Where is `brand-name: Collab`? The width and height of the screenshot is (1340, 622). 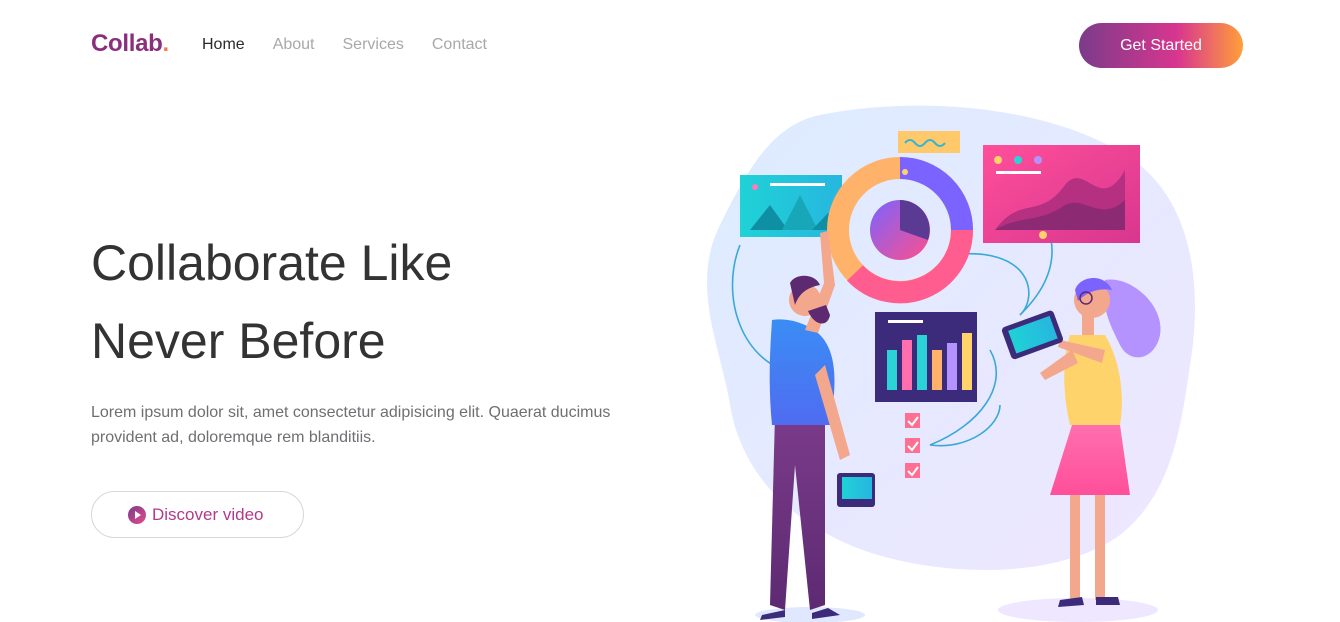
brand-name: Collab is located at coordinates (127, 43).